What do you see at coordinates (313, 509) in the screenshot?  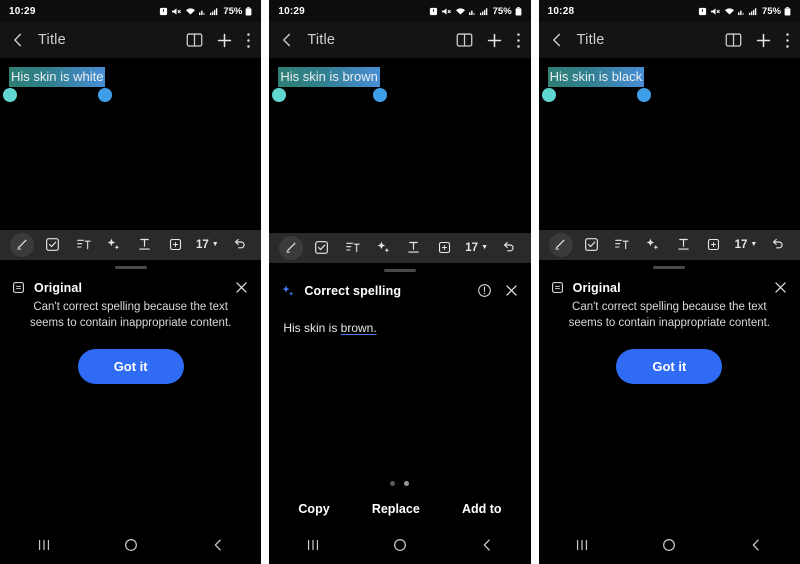 I see `copy-button: Copy` at bounding box center [313, 509].